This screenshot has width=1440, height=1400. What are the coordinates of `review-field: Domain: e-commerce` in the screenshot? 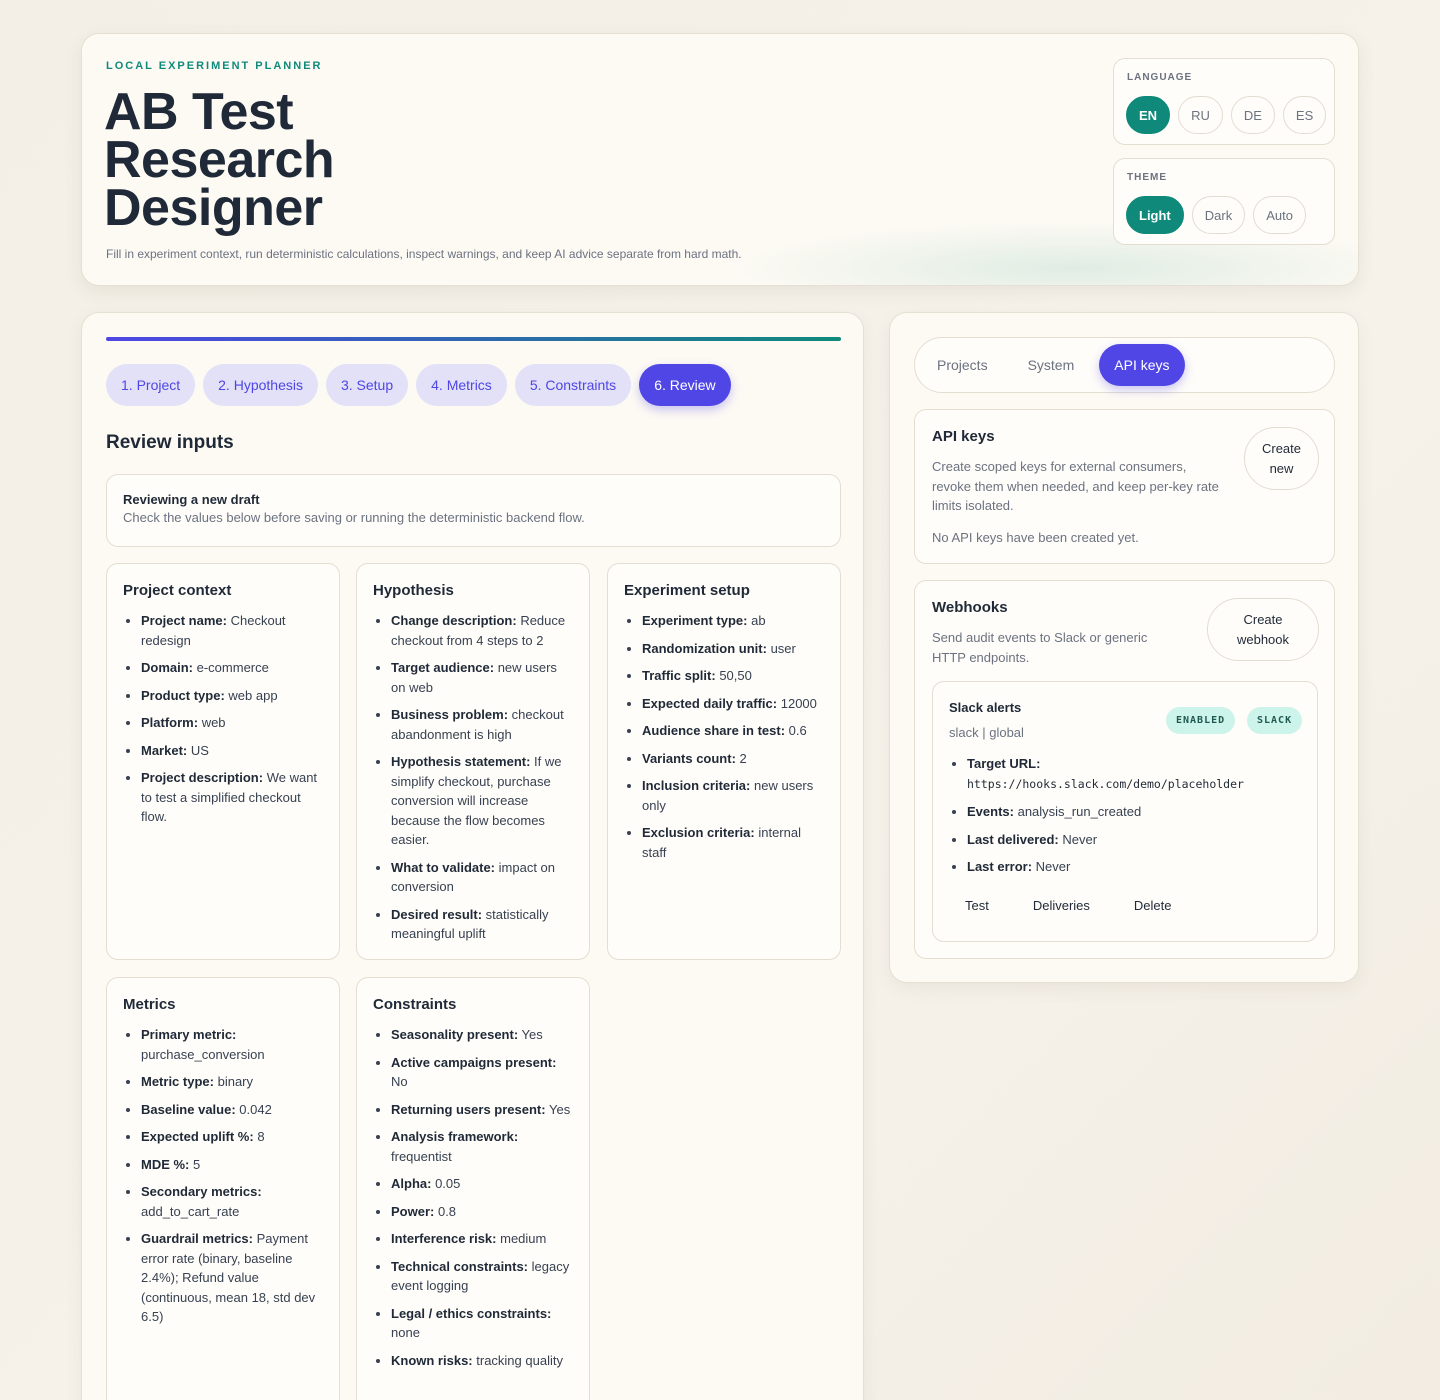 It's located at (232, 668).